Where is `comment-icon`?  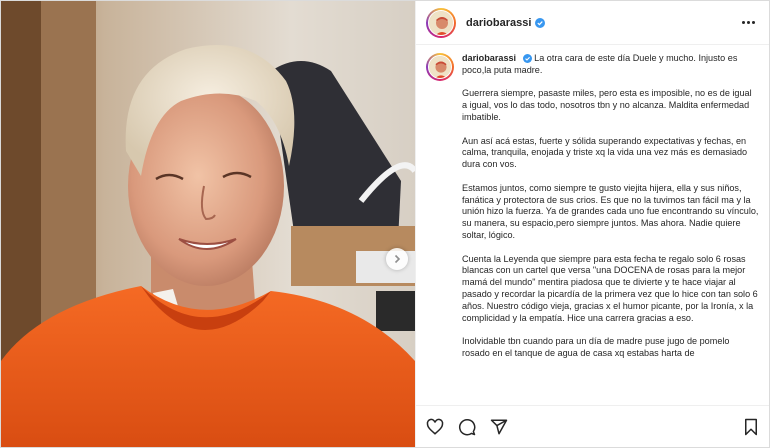 comment-icon is located at coordinates (467, 427).